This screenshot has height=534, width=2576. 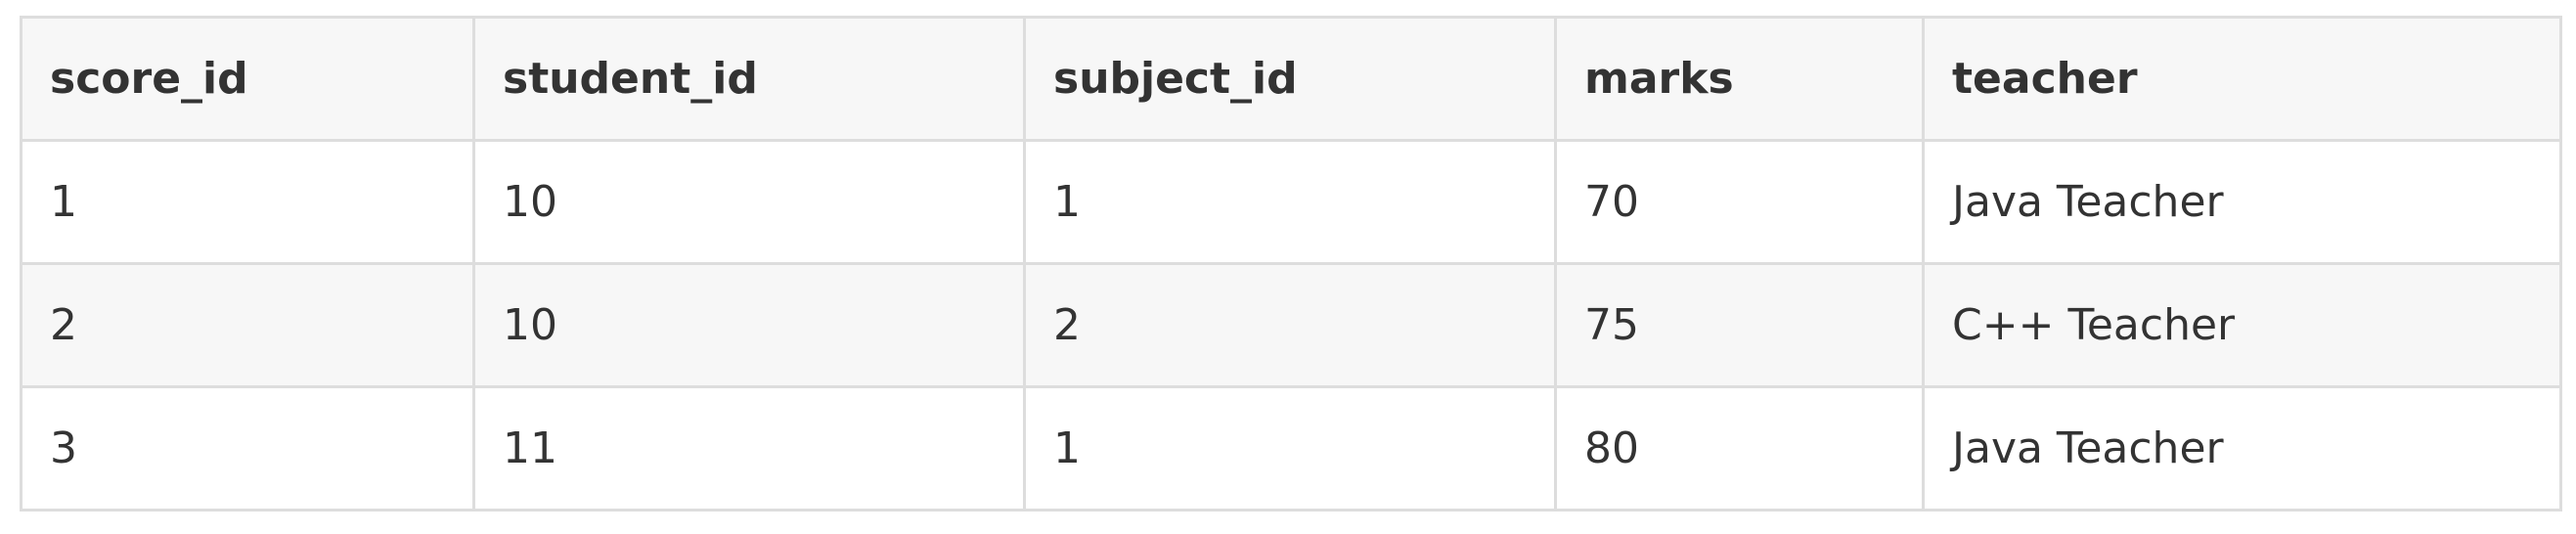 I want to click on column-header-student-id: student_id, so click(x=749, y=79).